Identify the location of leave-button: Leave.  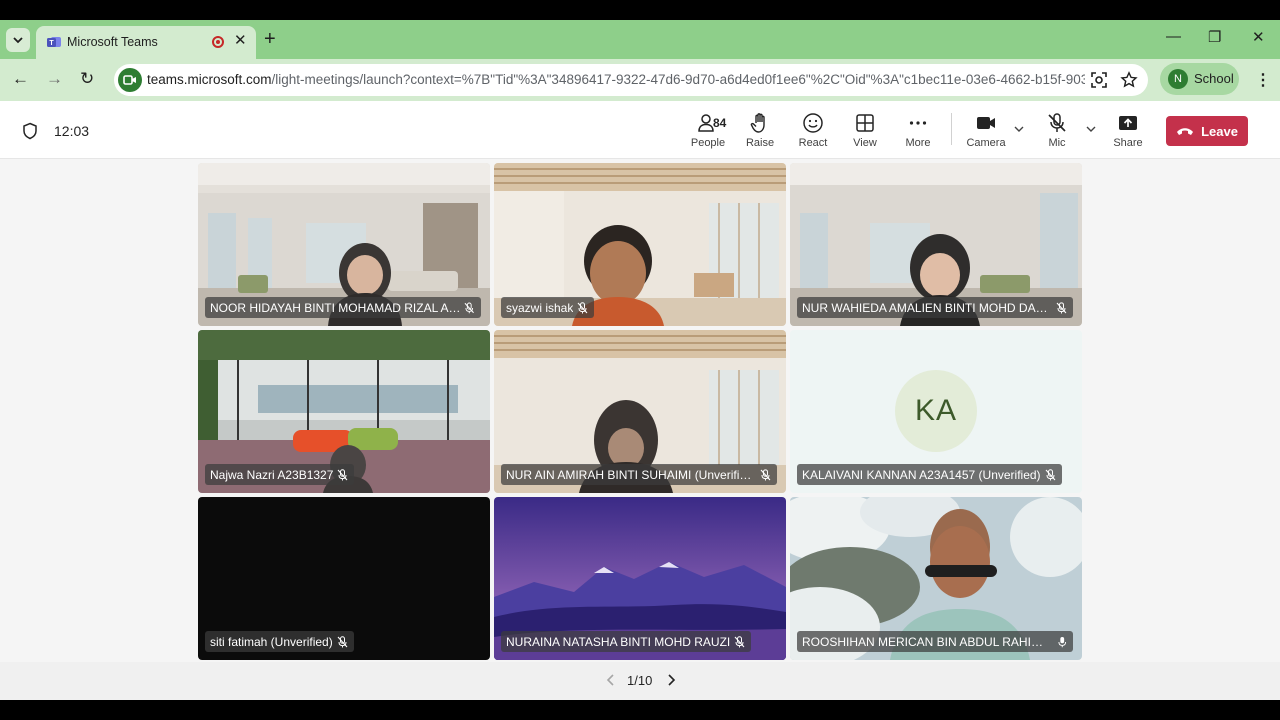
(1207, 131).